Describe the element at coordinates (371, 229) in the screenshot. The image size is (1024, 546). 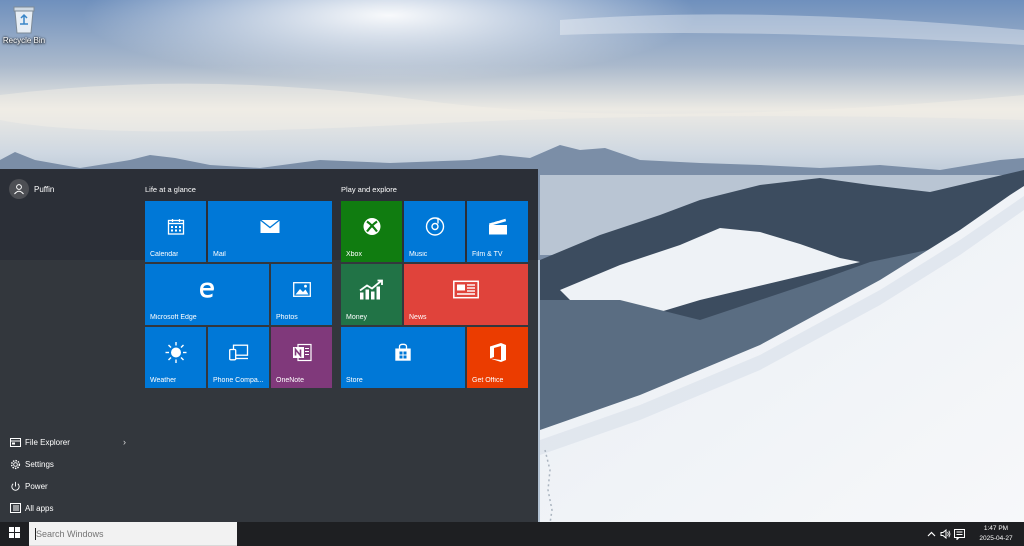
I see `xbox-icon` at that location.